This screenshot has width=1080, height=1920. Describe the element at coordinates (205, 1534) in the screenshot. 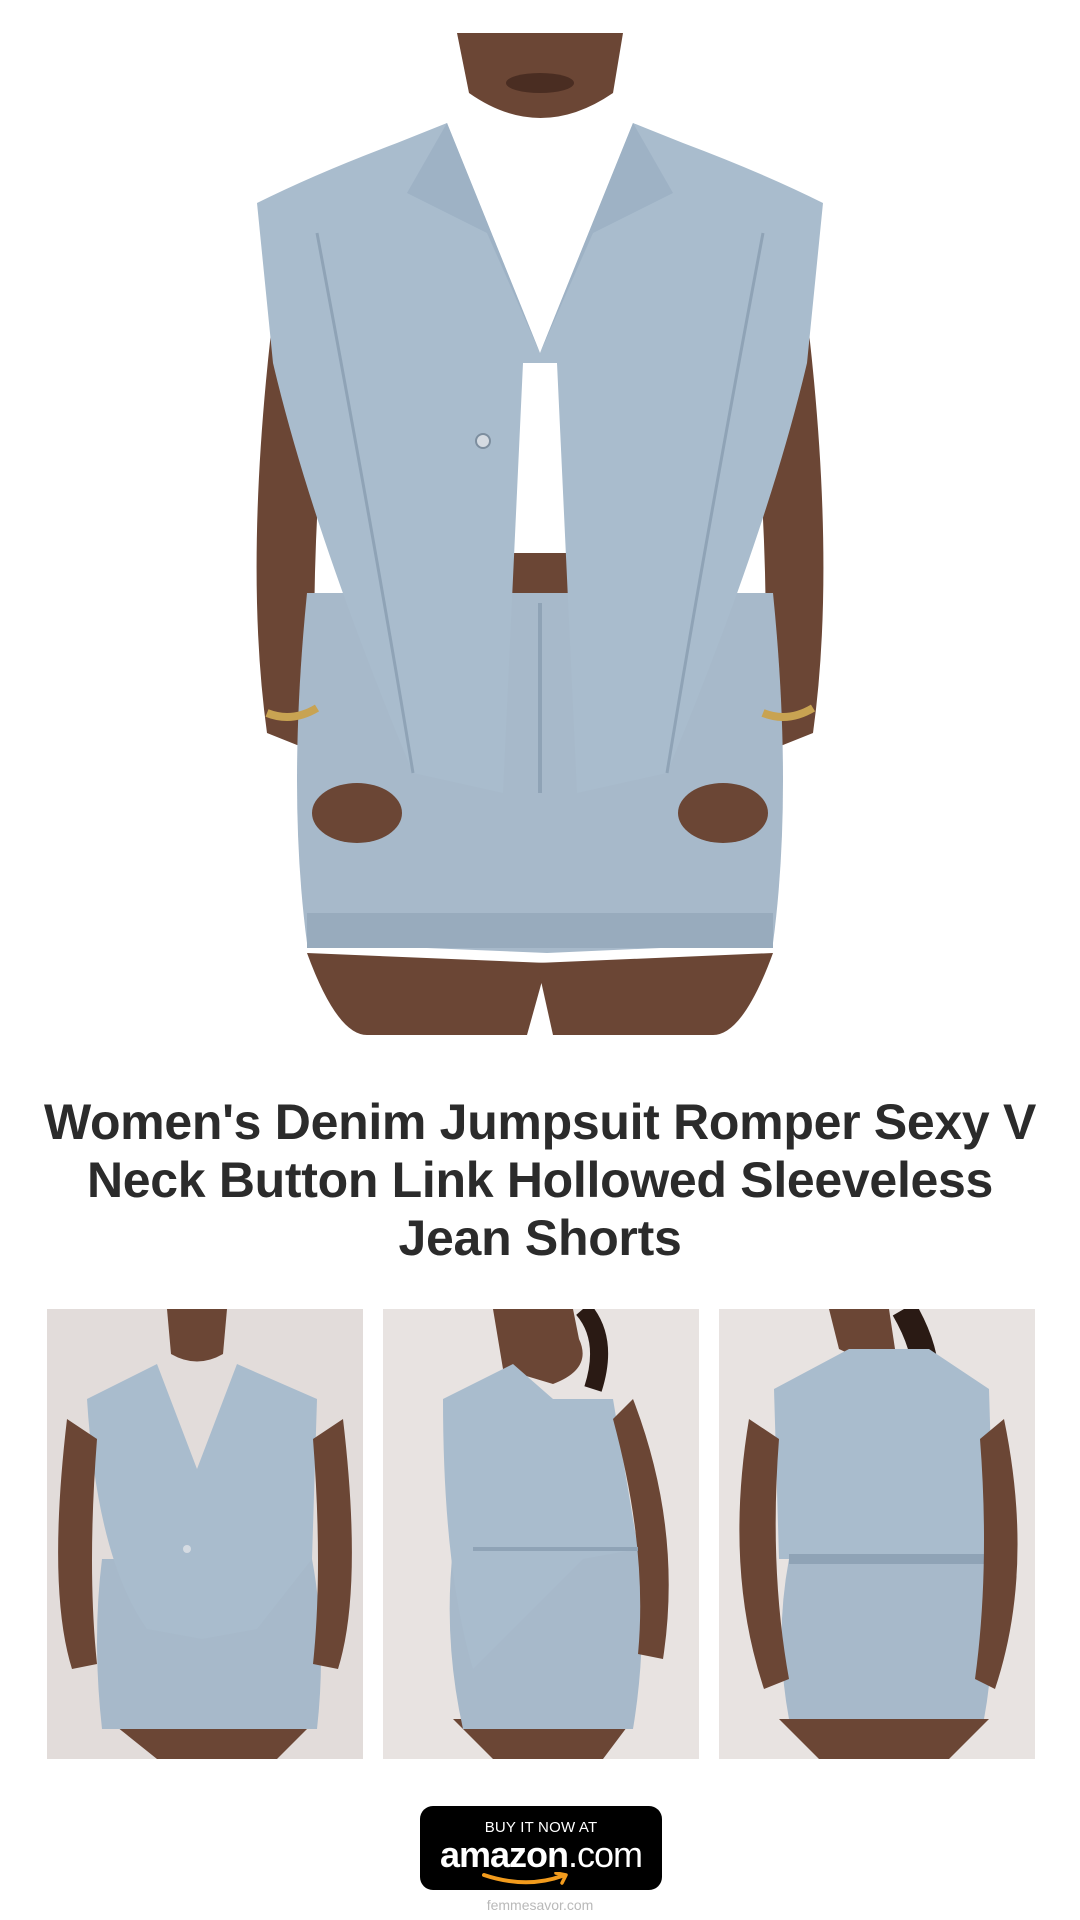

I see `gallery-thumb-front` at that location.